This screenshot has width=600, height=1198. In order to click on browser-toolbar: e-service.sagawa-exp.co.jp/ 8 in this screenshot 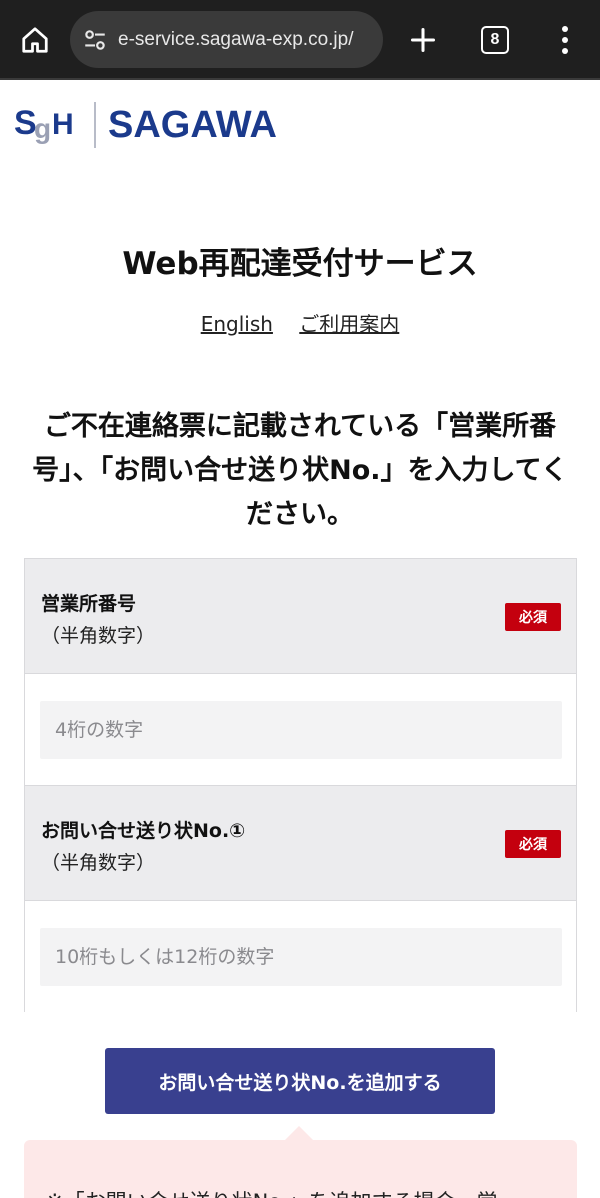, I will do `click(300, 40)`.